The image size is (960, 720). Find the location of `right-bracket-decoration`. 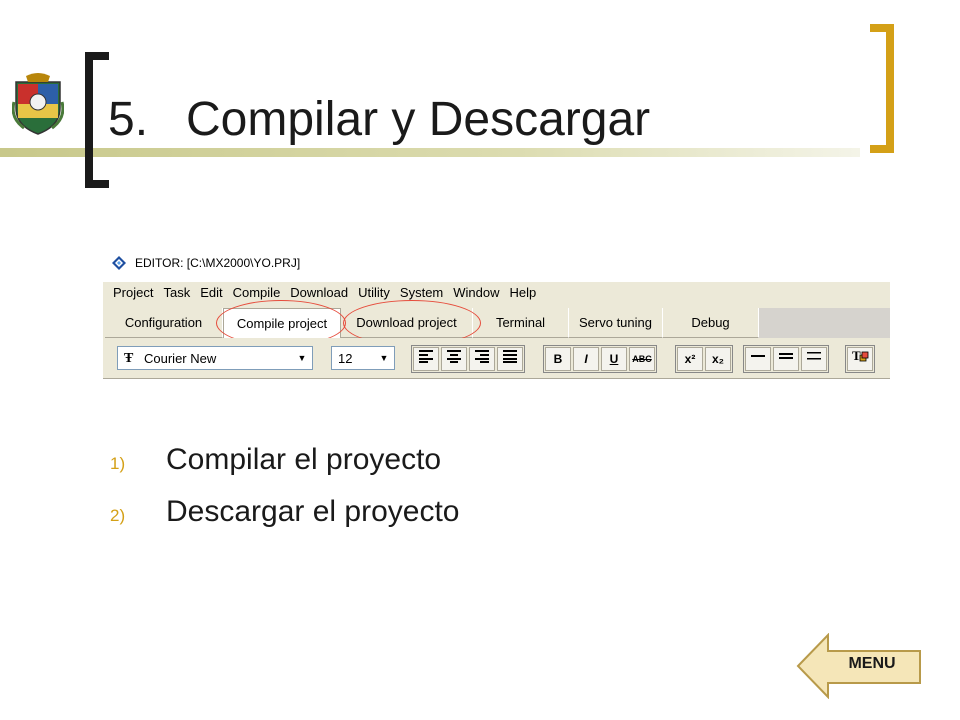

right-bracket-decoration is located at coordinates (882, 88).